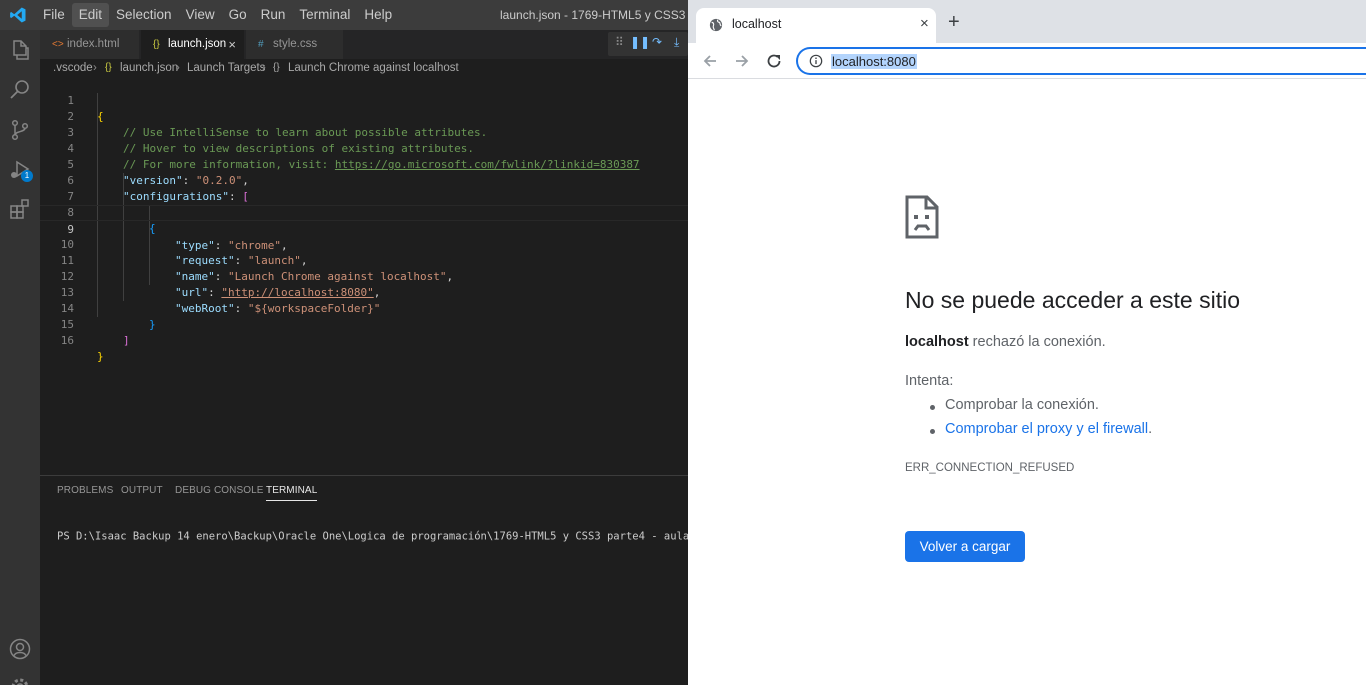  I want to click on try-label: Intenta:, so click(929, 381).